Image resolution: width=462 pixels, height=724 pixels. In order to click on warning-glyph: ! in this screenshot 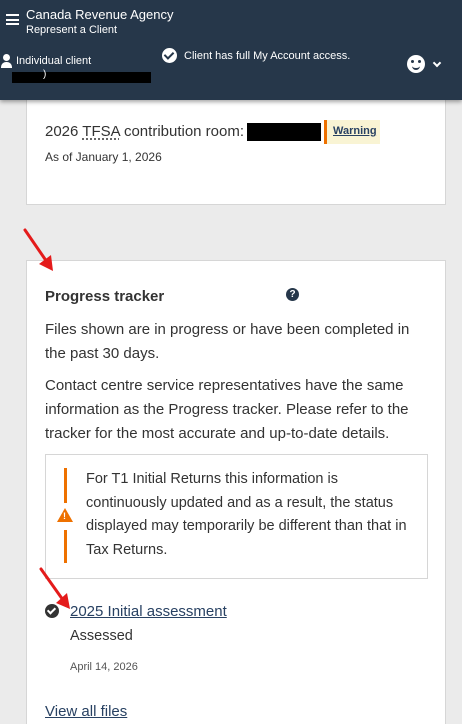, I will do `click(64, 516)`.